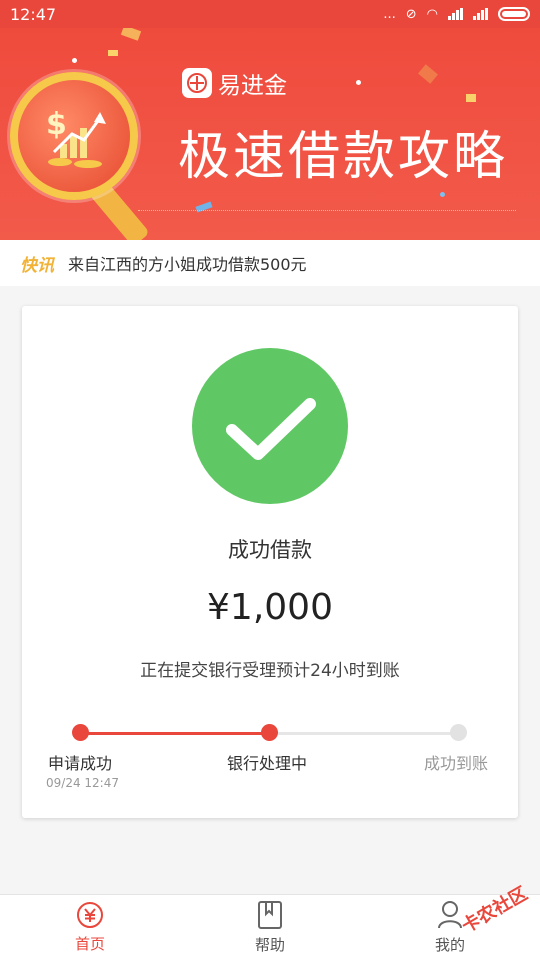  I want to click on step-date-applied: 09/24 12:47, so click(82, 783).